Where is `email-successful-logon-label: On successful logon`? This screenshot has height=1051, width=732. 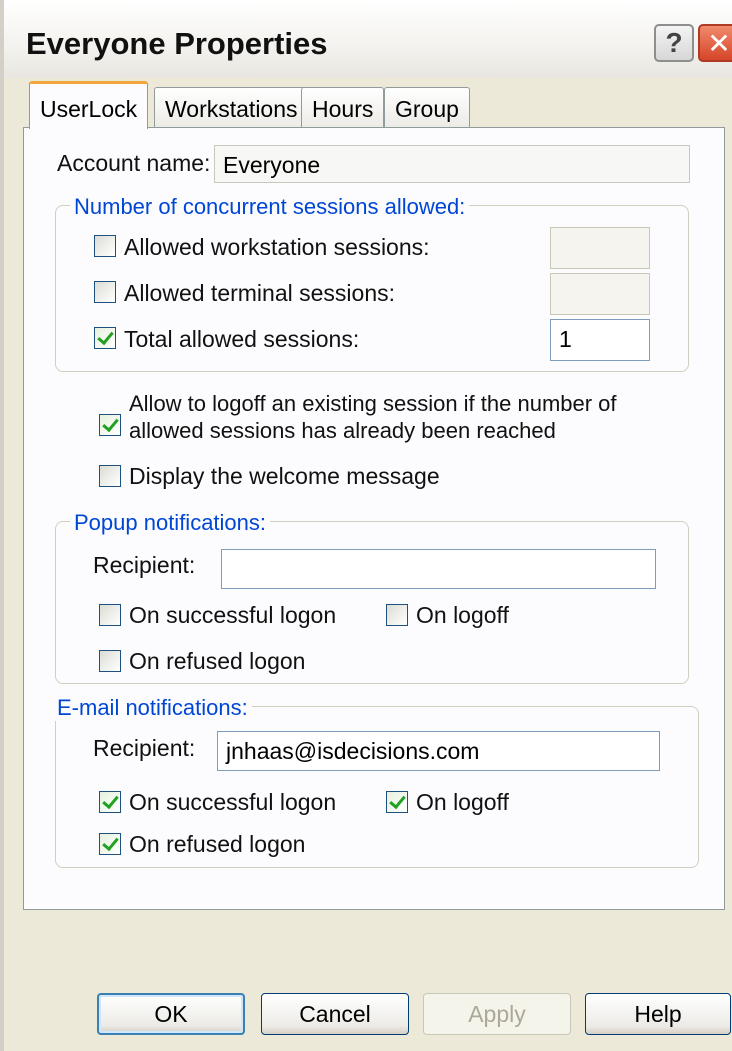 email-successful-logon-label: On successful logon is located at coordinates (233, 802).